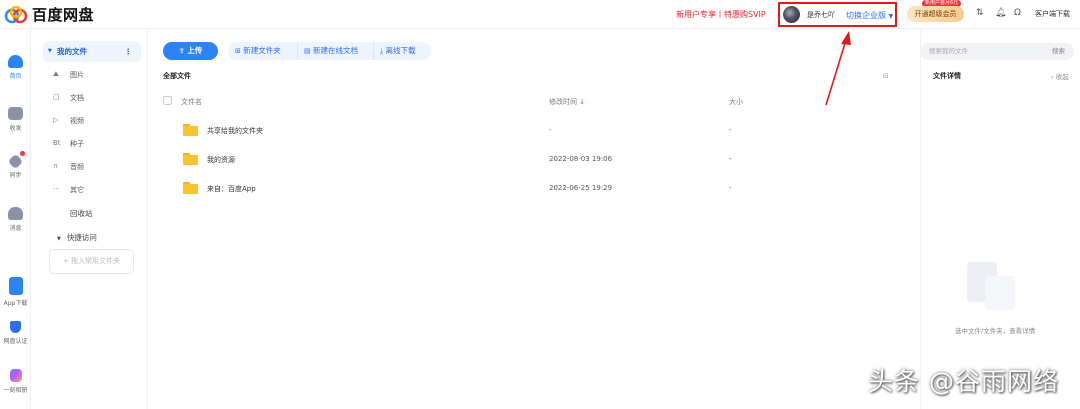 The image size is (1080, 409). Describe the element at coordinates (866, 15) in the screenshot. I see `switch-enterprise-label: 切换企业版` at that location.